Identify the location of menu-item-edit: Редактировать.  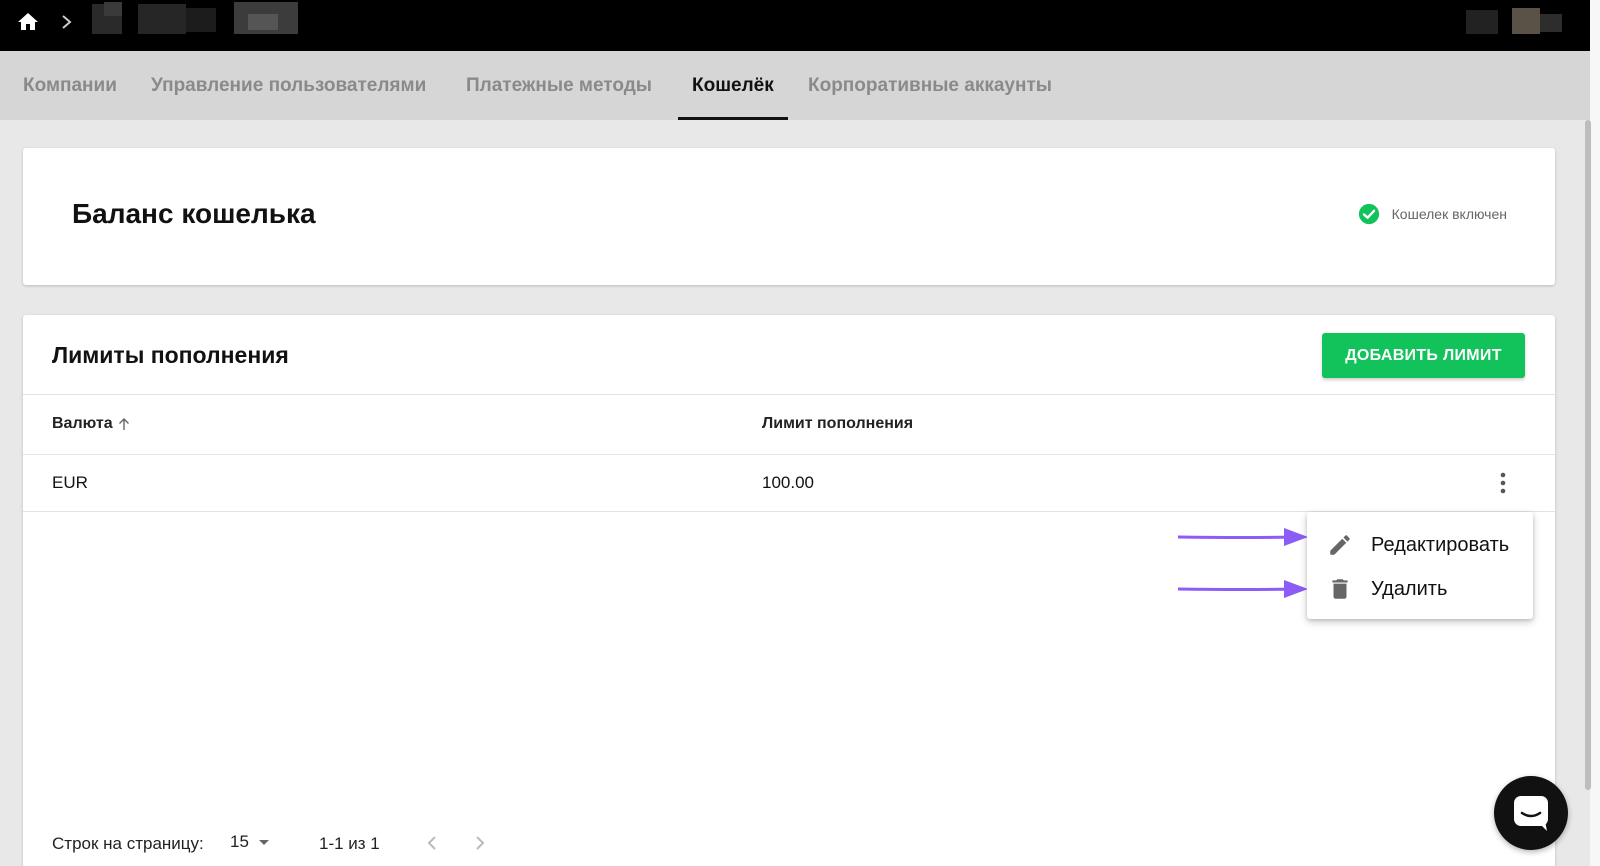
(1420, 545).